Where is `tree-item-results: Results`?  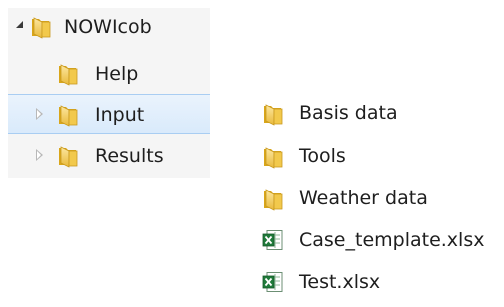
tree-item-results: Results is located at coordinates (109, 156).